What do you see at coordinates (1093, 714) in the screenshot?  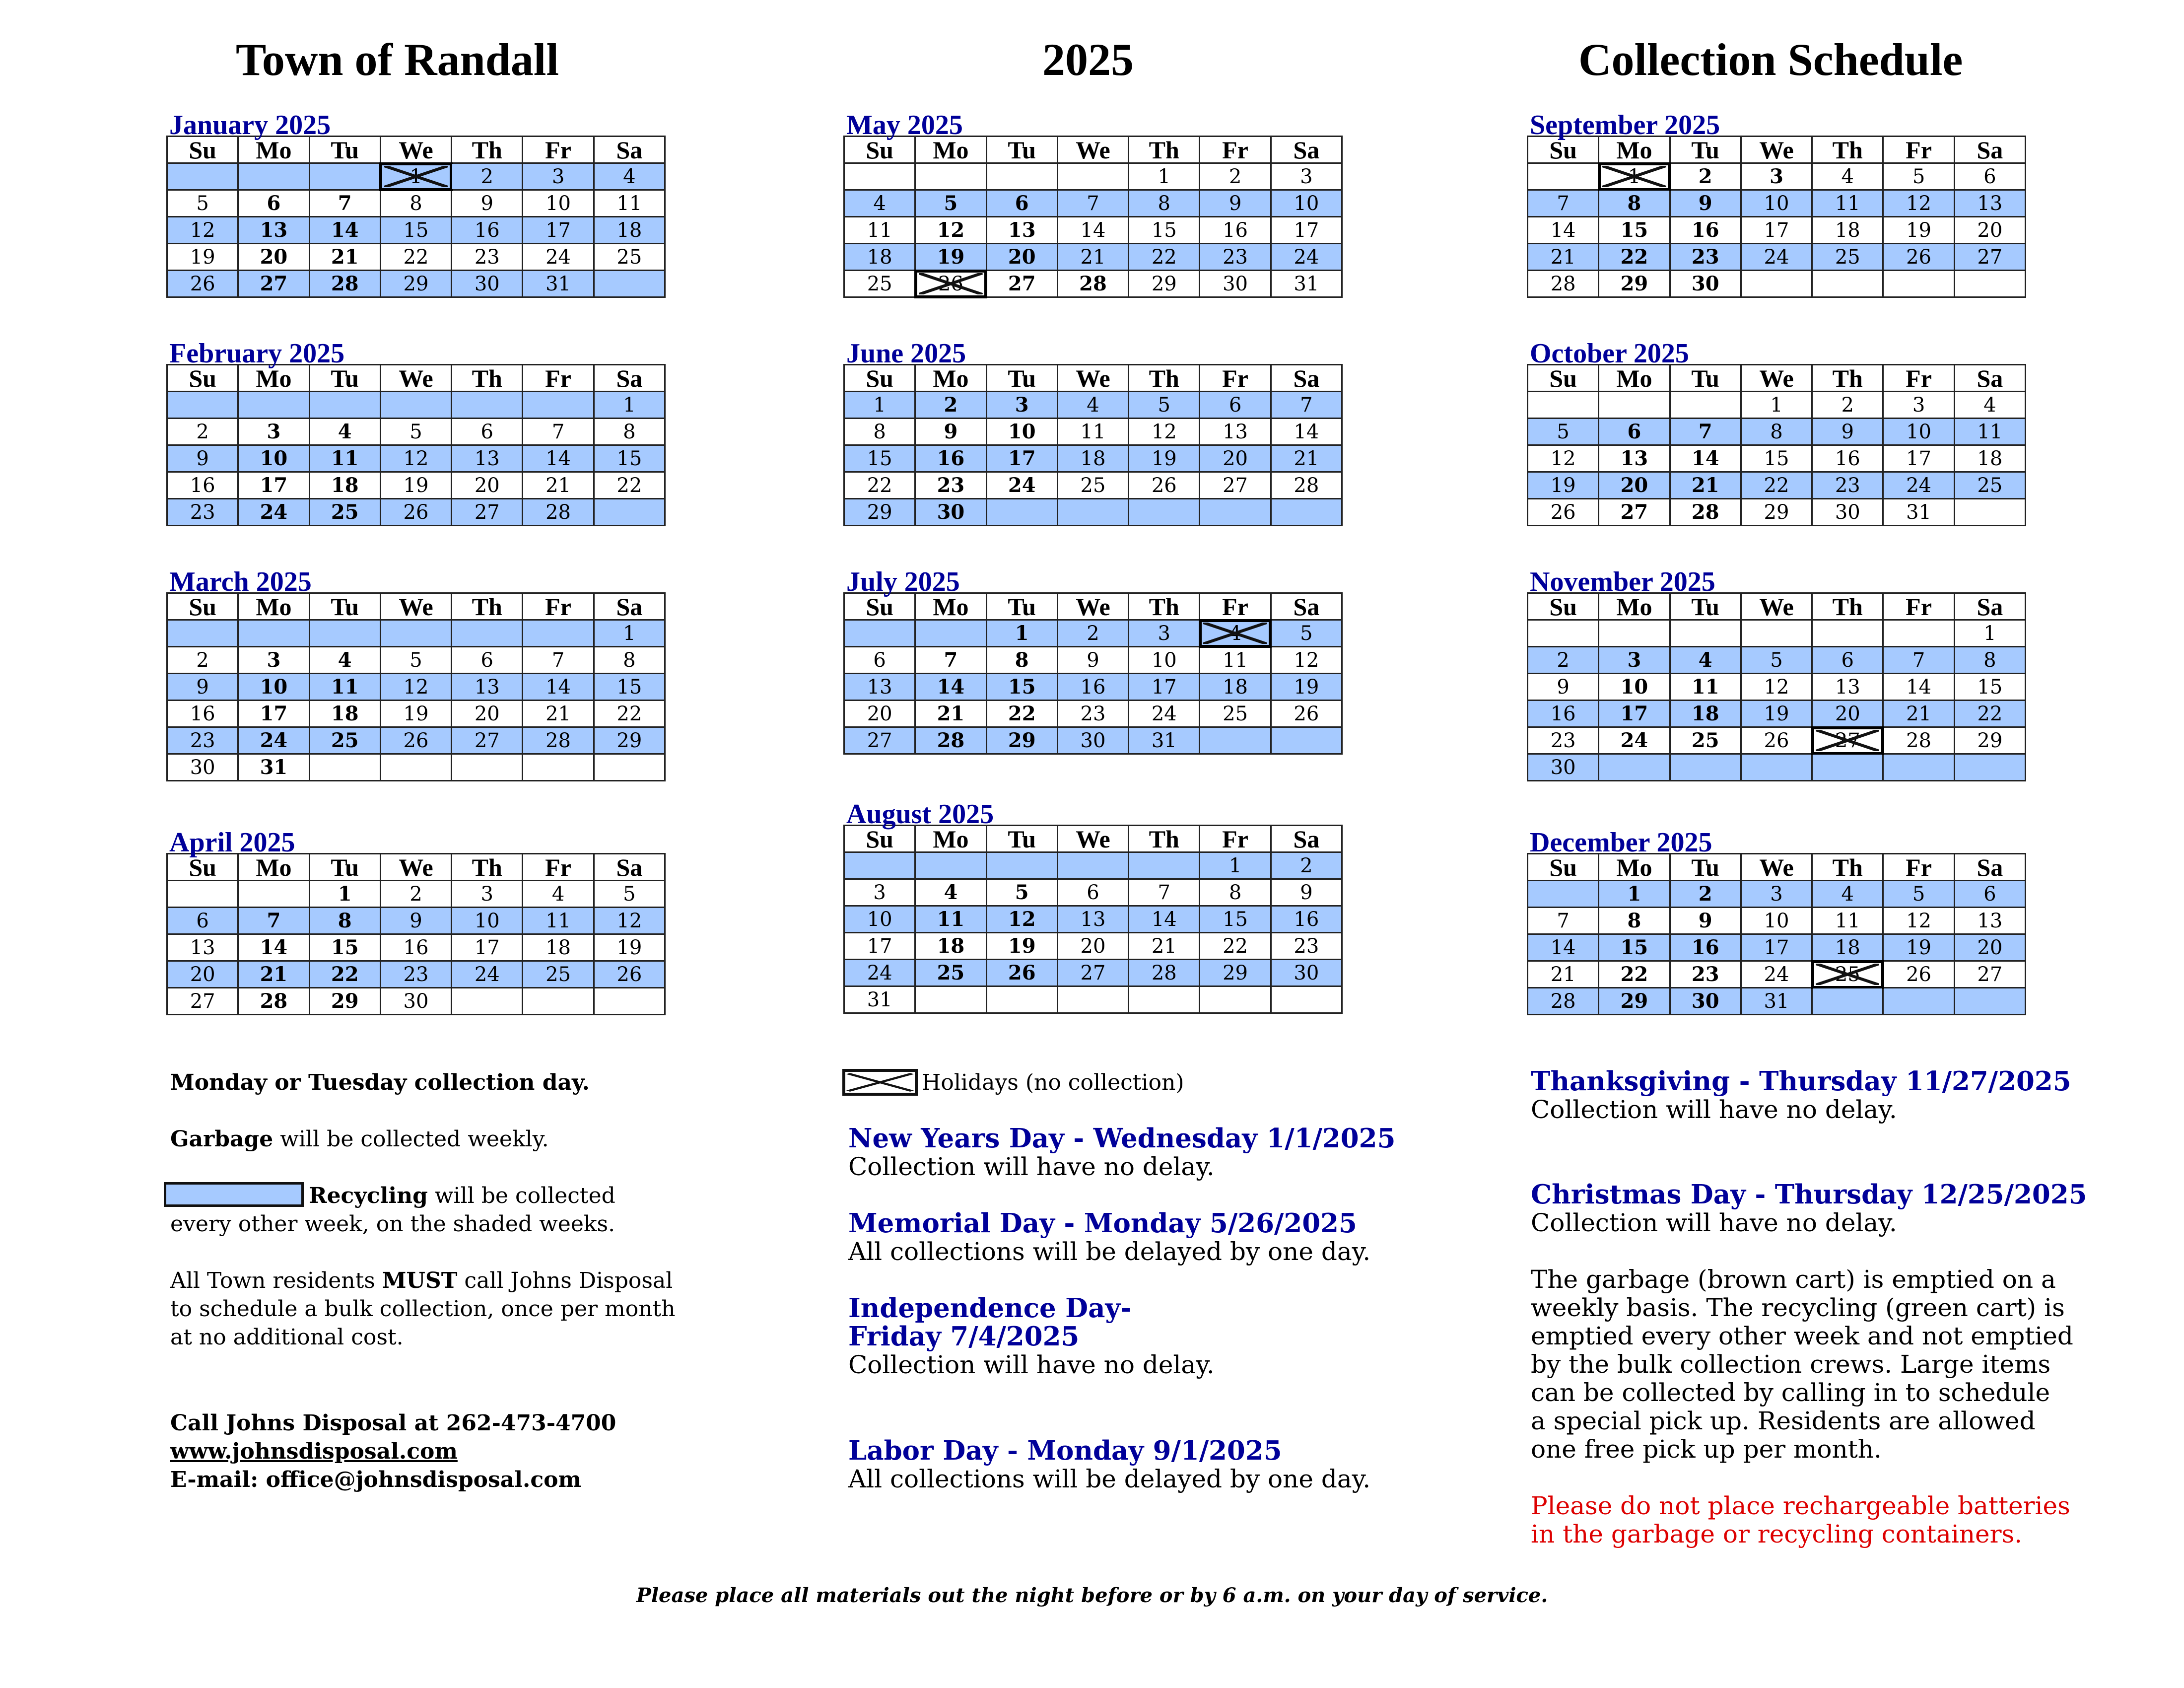 I see `week-row: 20 21 22 23 24 25 26` at bounding box center [1093, 714].